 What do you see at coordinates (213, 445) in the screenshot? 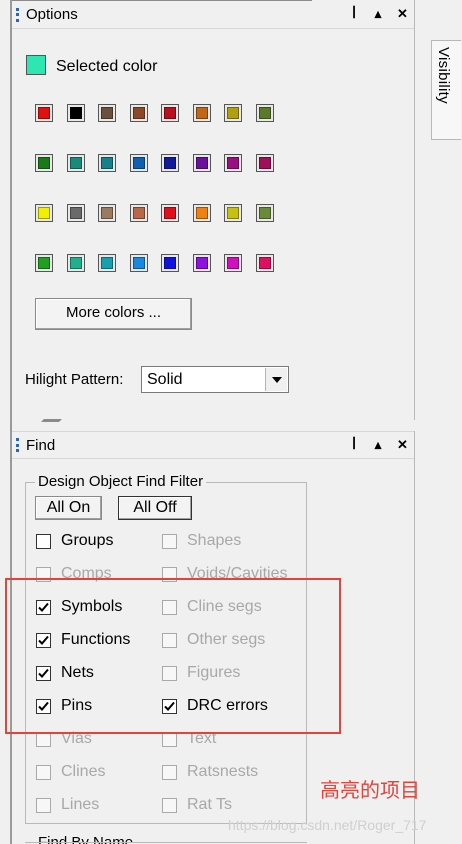
I see `find-title-bar: Find ꟾ ▴ ✕` at bounding box center [213, 445].